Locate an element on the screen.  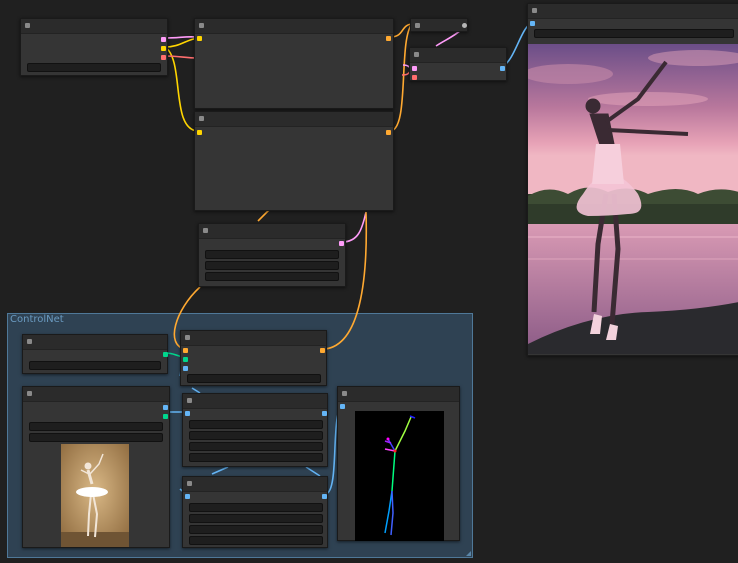
mask-output-port is located at coordinates (165, 416).